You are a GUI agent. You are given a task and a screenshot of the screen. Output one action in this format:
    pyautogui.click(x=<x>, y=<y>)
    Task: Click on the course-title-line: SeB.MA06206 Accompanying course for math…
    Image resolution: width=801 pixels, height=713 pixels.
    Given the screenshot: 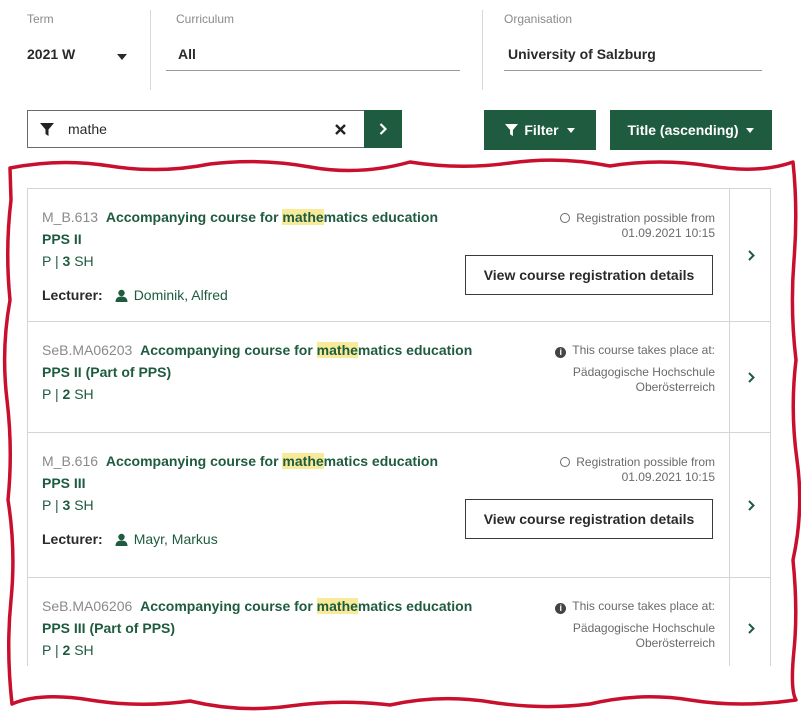 What is the action you would take?
    pyautogui.click(x=257, y=606)
    